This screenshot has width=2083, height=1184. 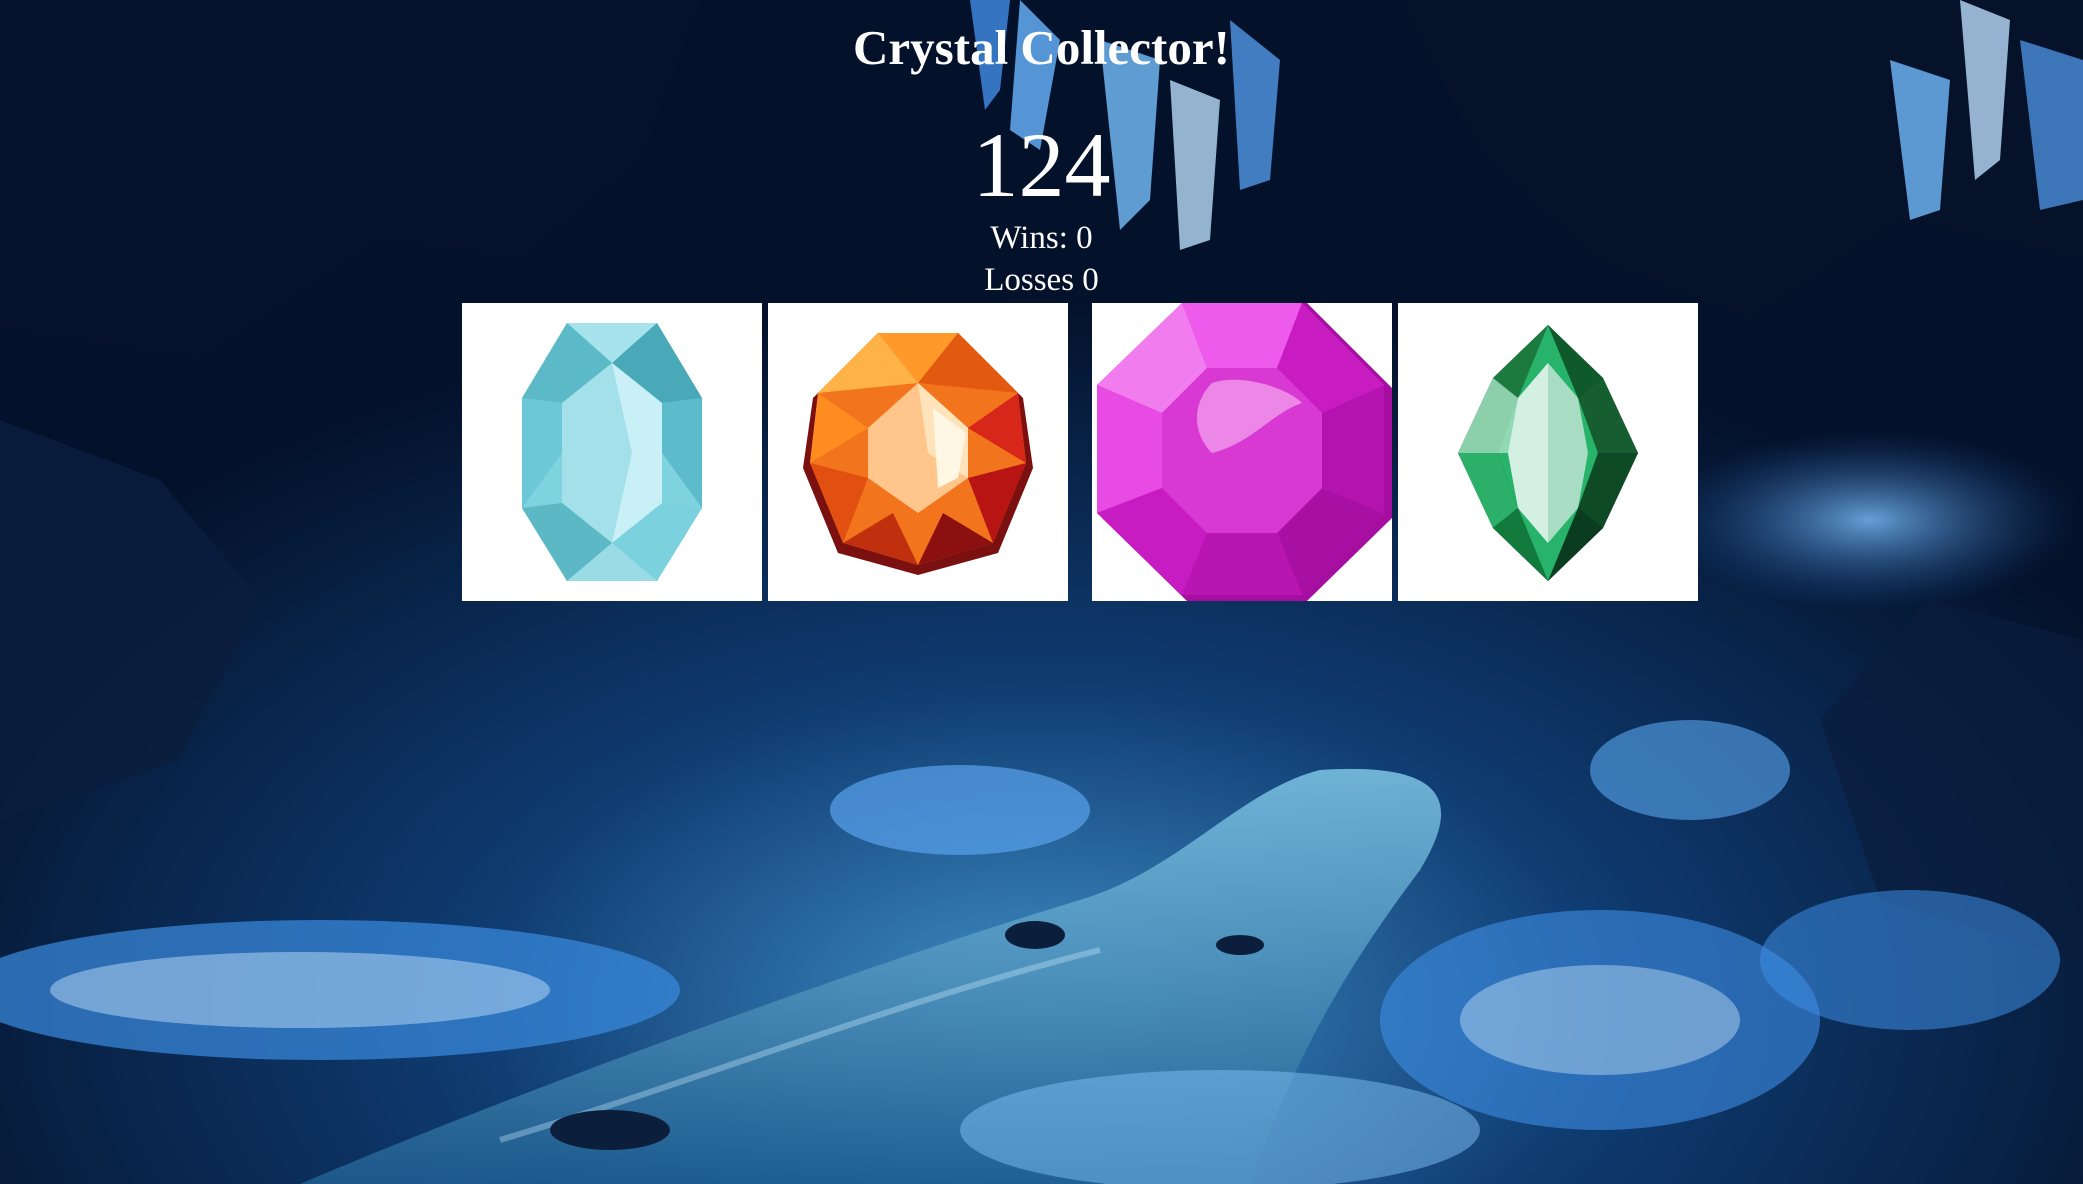 What do you see at coordinates (1033, 238) in the screenshot?
I see `wins-label: Wins:` at bounding box center [1033, 238].